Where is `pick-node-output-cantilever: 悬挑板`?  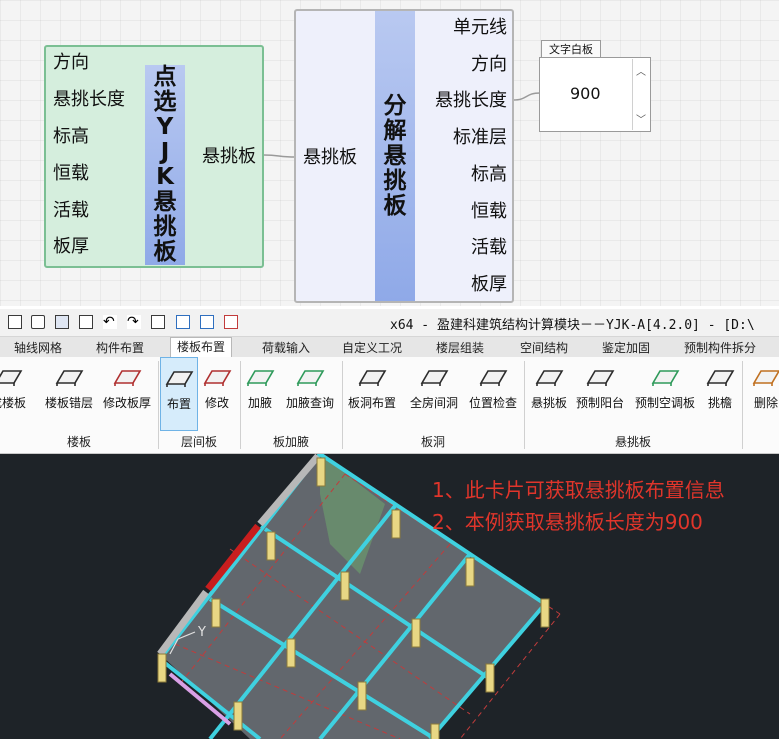 pick-node-output-cantilever: 悬挑板 is located at coordinates (229, 157).